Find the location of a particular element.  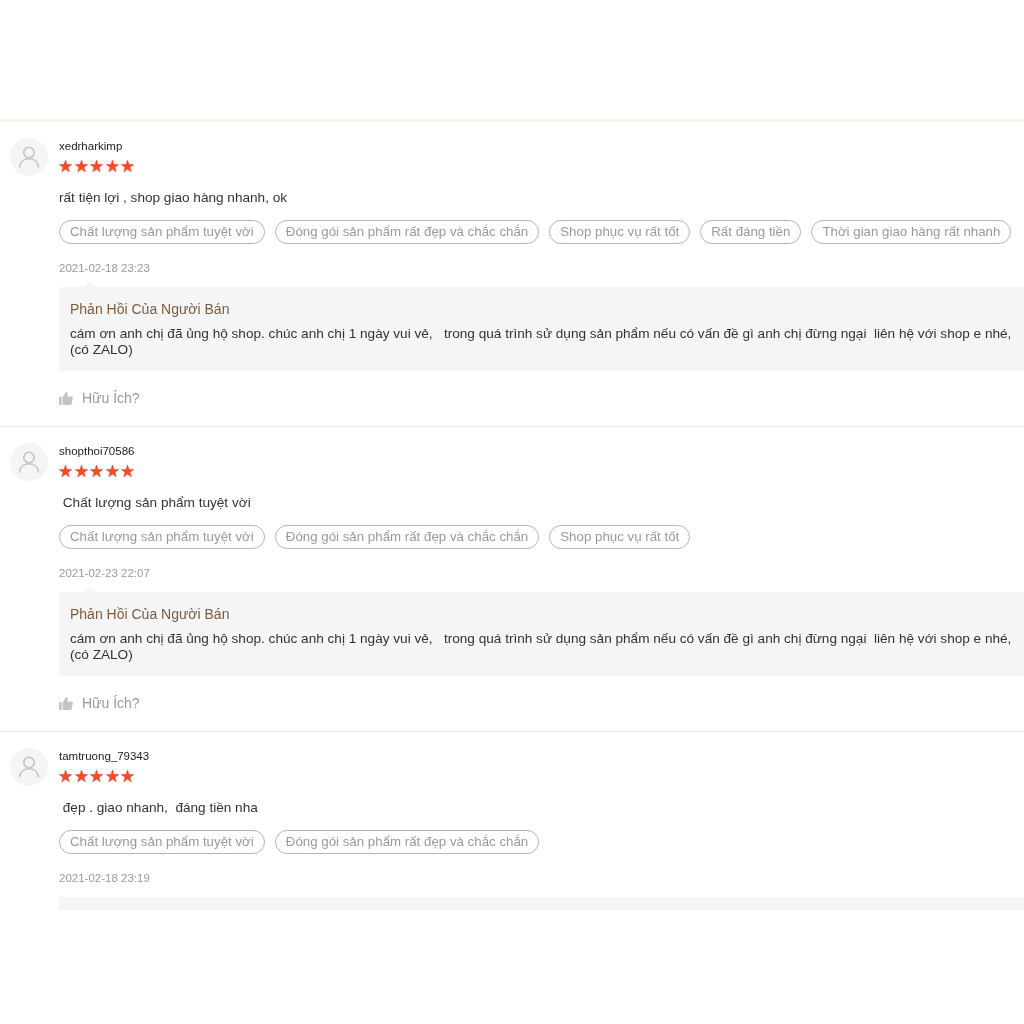

review-comment: đẹp . giao nhanh, đáng tiền nha is located at coordinates (160, 808).